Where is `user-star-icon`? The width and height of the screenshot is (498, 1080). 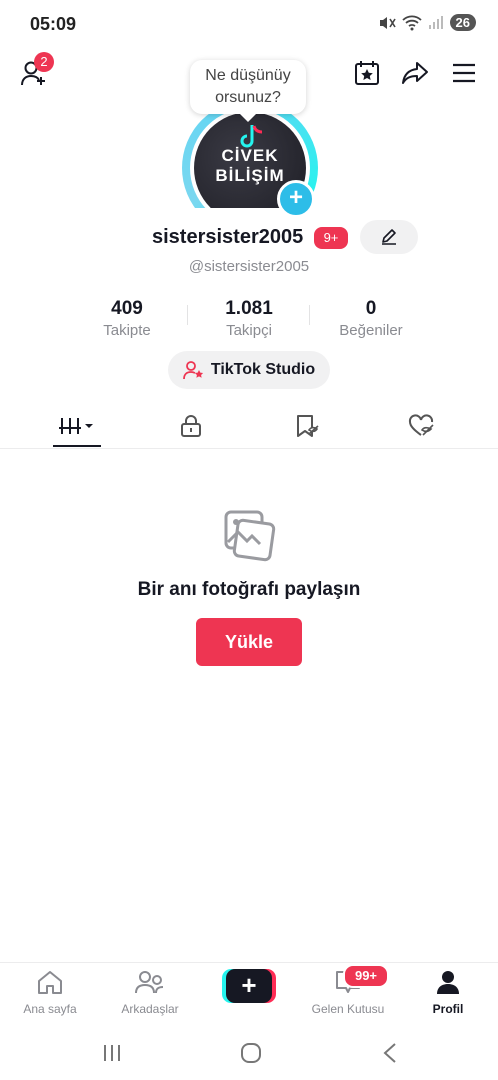 user-star-icon is located at coordinates (192, 370).